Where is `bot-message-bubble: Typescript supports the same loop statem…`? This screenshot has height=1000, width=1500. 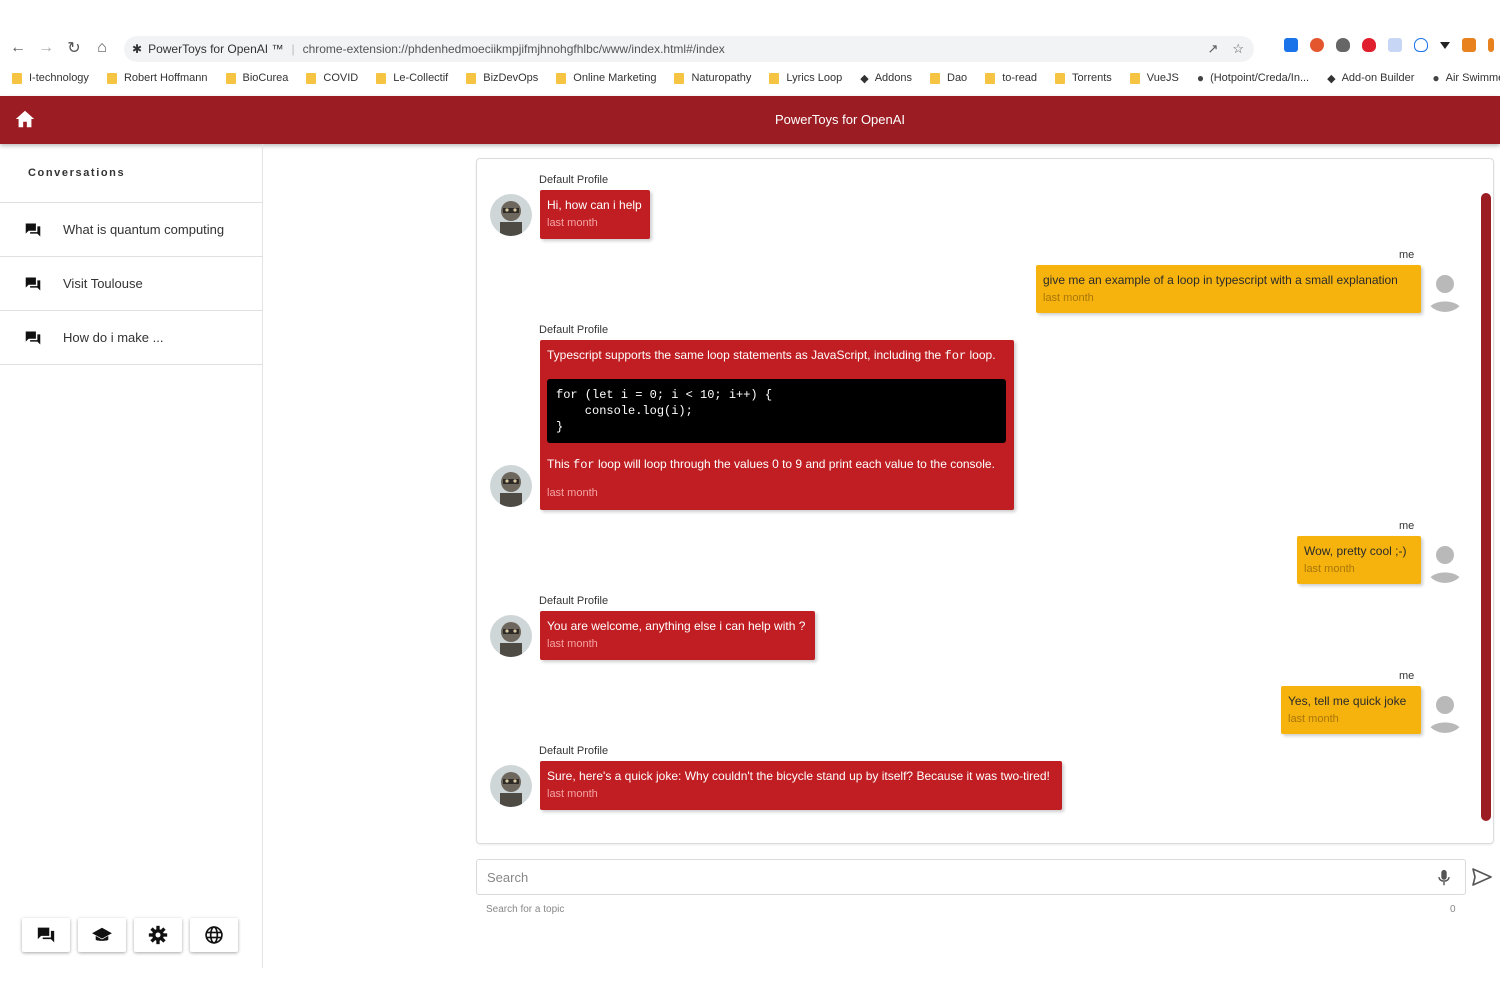 bot-message-bubble: Typescript supports the same loop statem… is located at coordinates (777, 425).